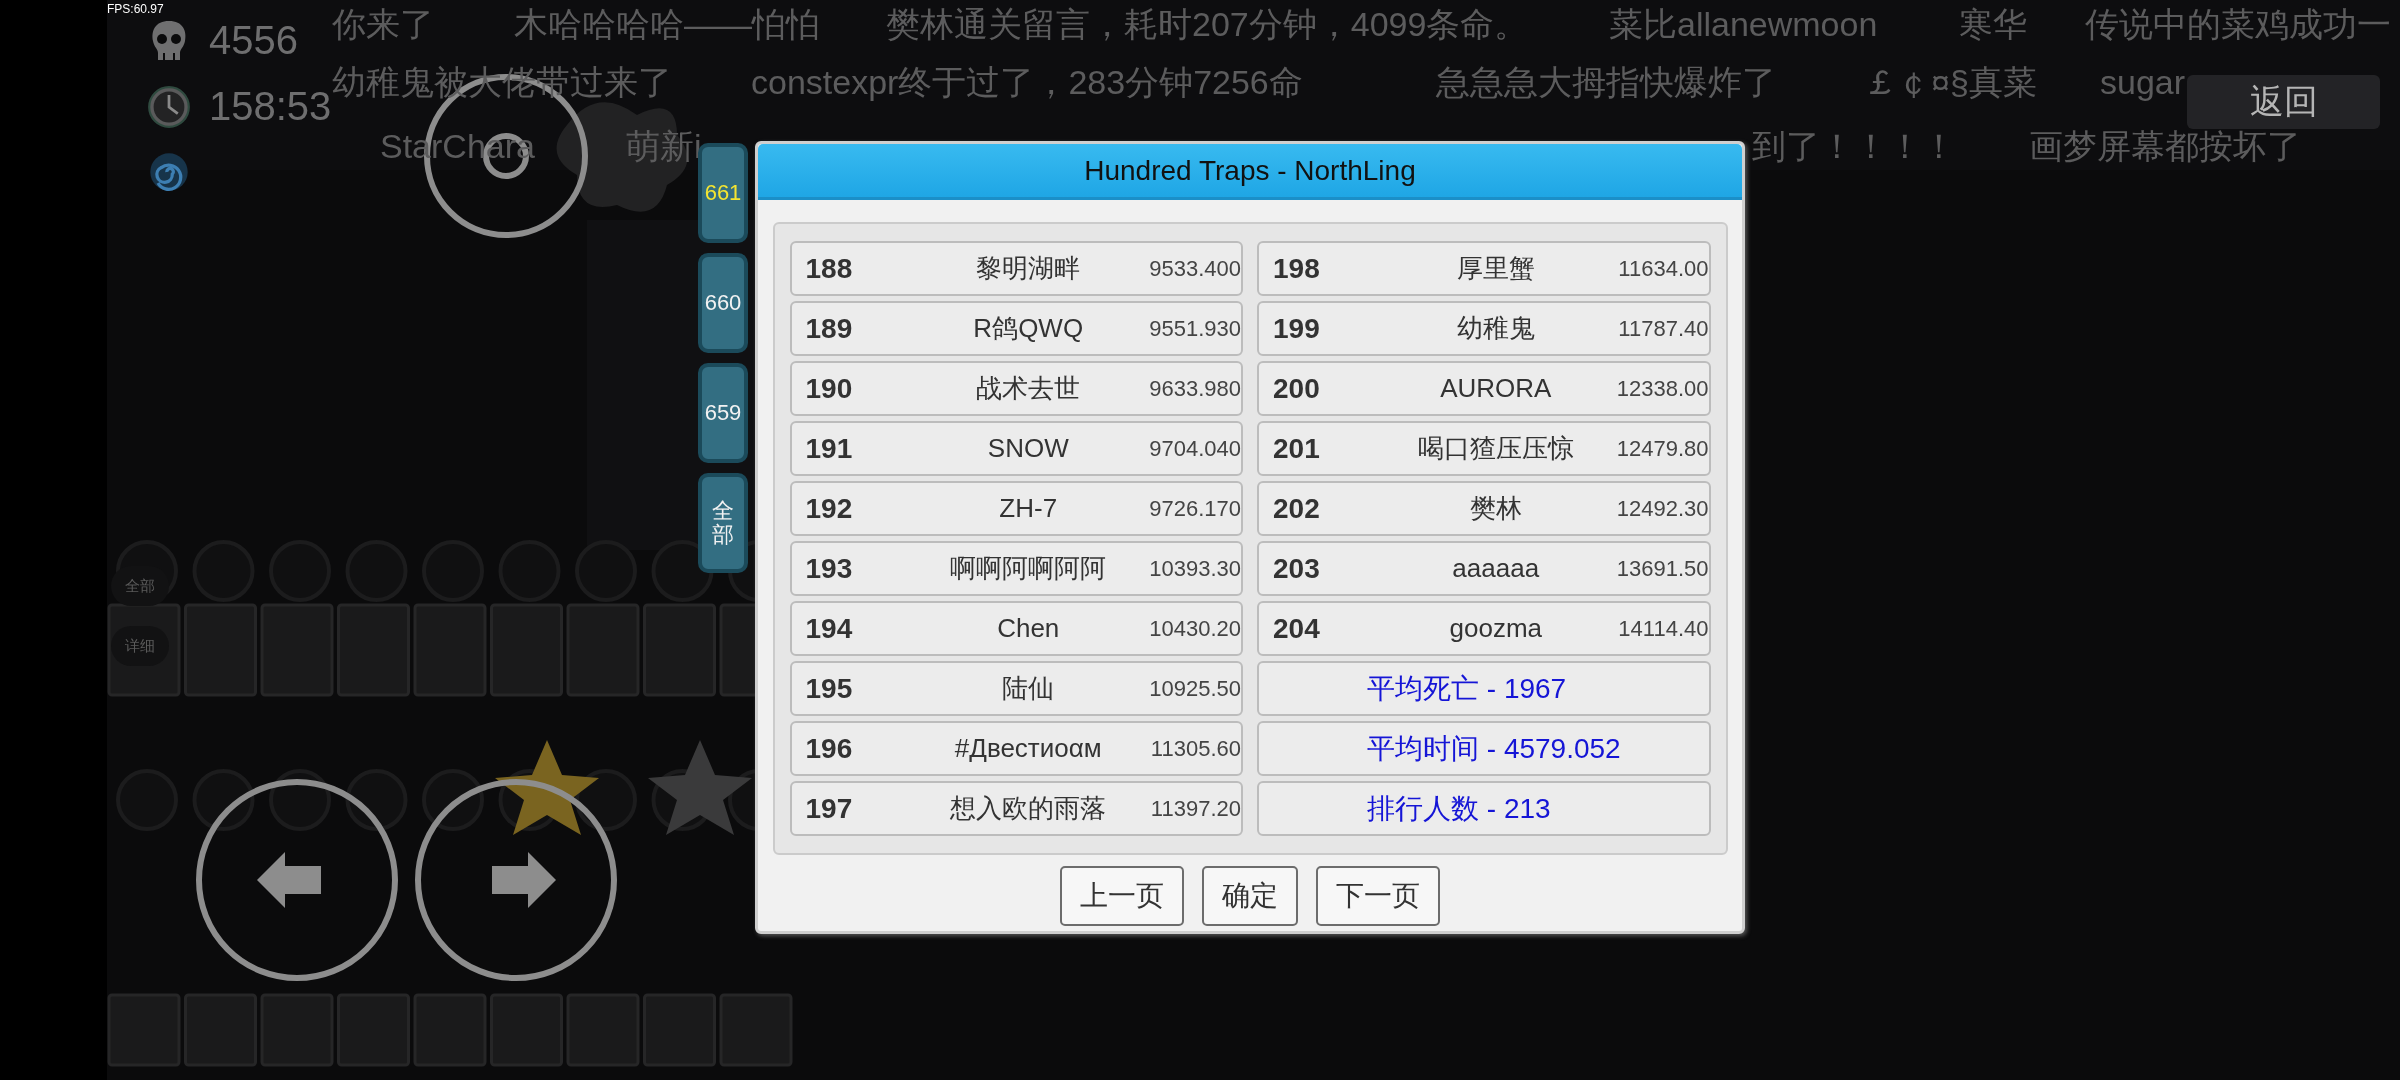 The height and width of the screenshot is (1080, 2400). Describe the element at coordinates (1662, 388) in the screenshot. I see `score-value: 12338.00` at that location.